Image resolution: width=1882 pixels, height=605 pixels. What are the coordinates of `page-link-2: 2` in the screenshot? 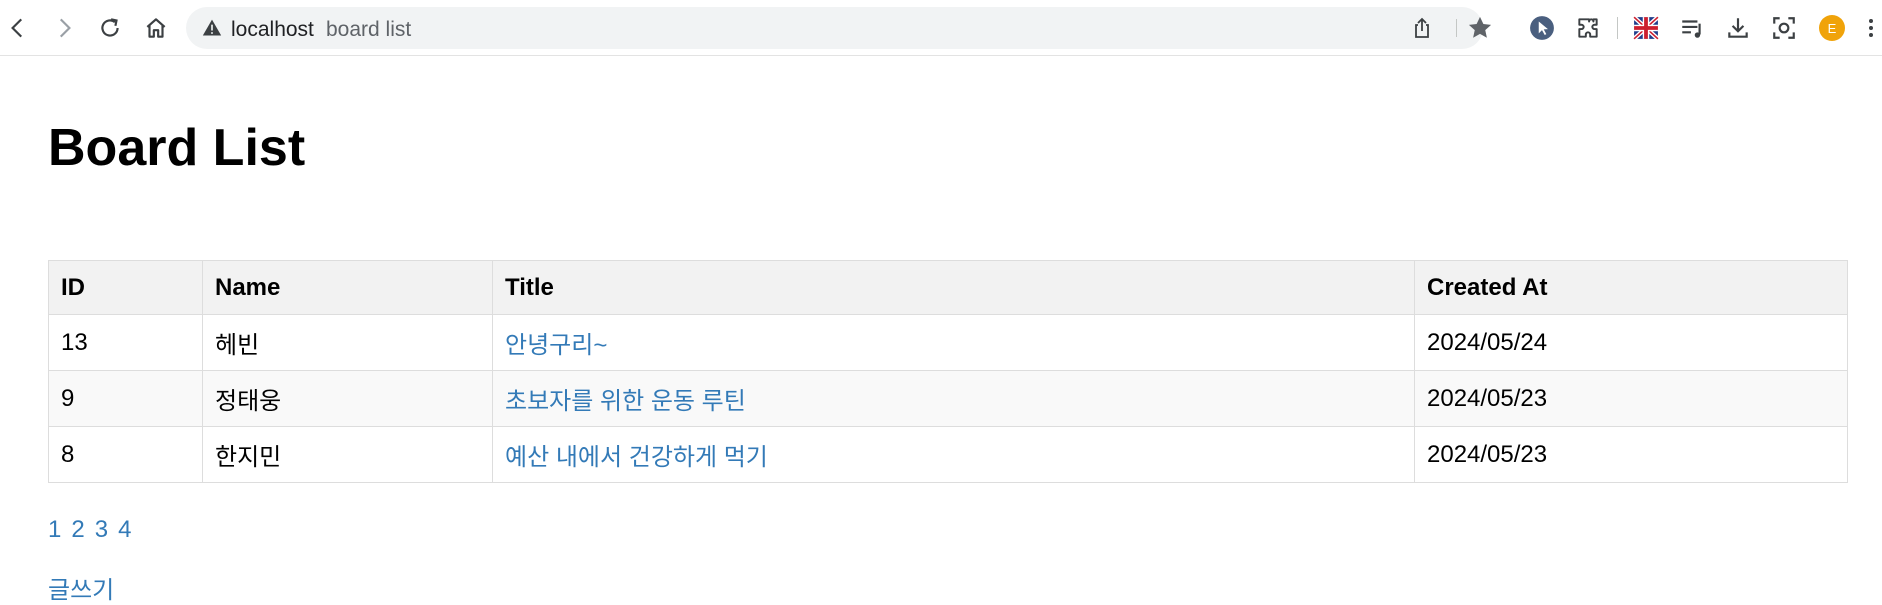 It's located at (77, 530).